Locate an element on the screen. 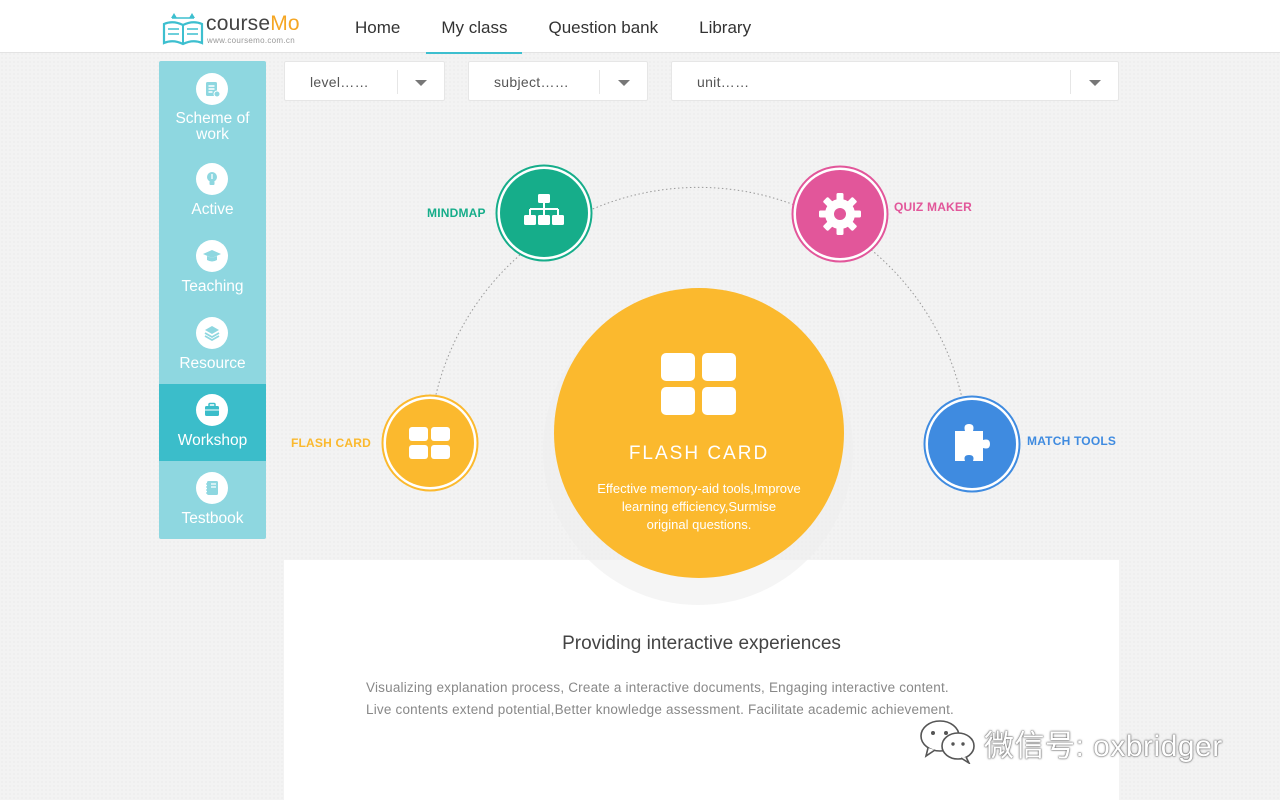 This screenshot has height=800, width=1280. sidebar-item-workshop: Workshop is located at coordinates (212, 422).